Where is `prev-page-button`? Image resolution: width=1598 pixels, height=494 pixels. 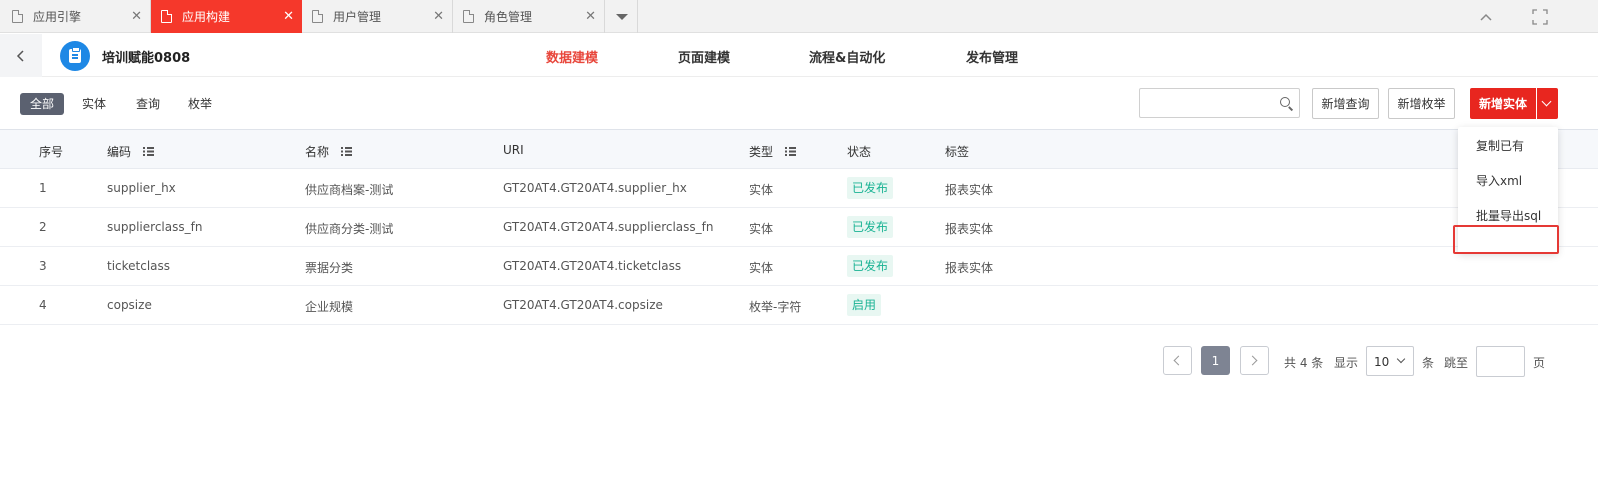
prev-page-button is located at coordinates (1177, 360).